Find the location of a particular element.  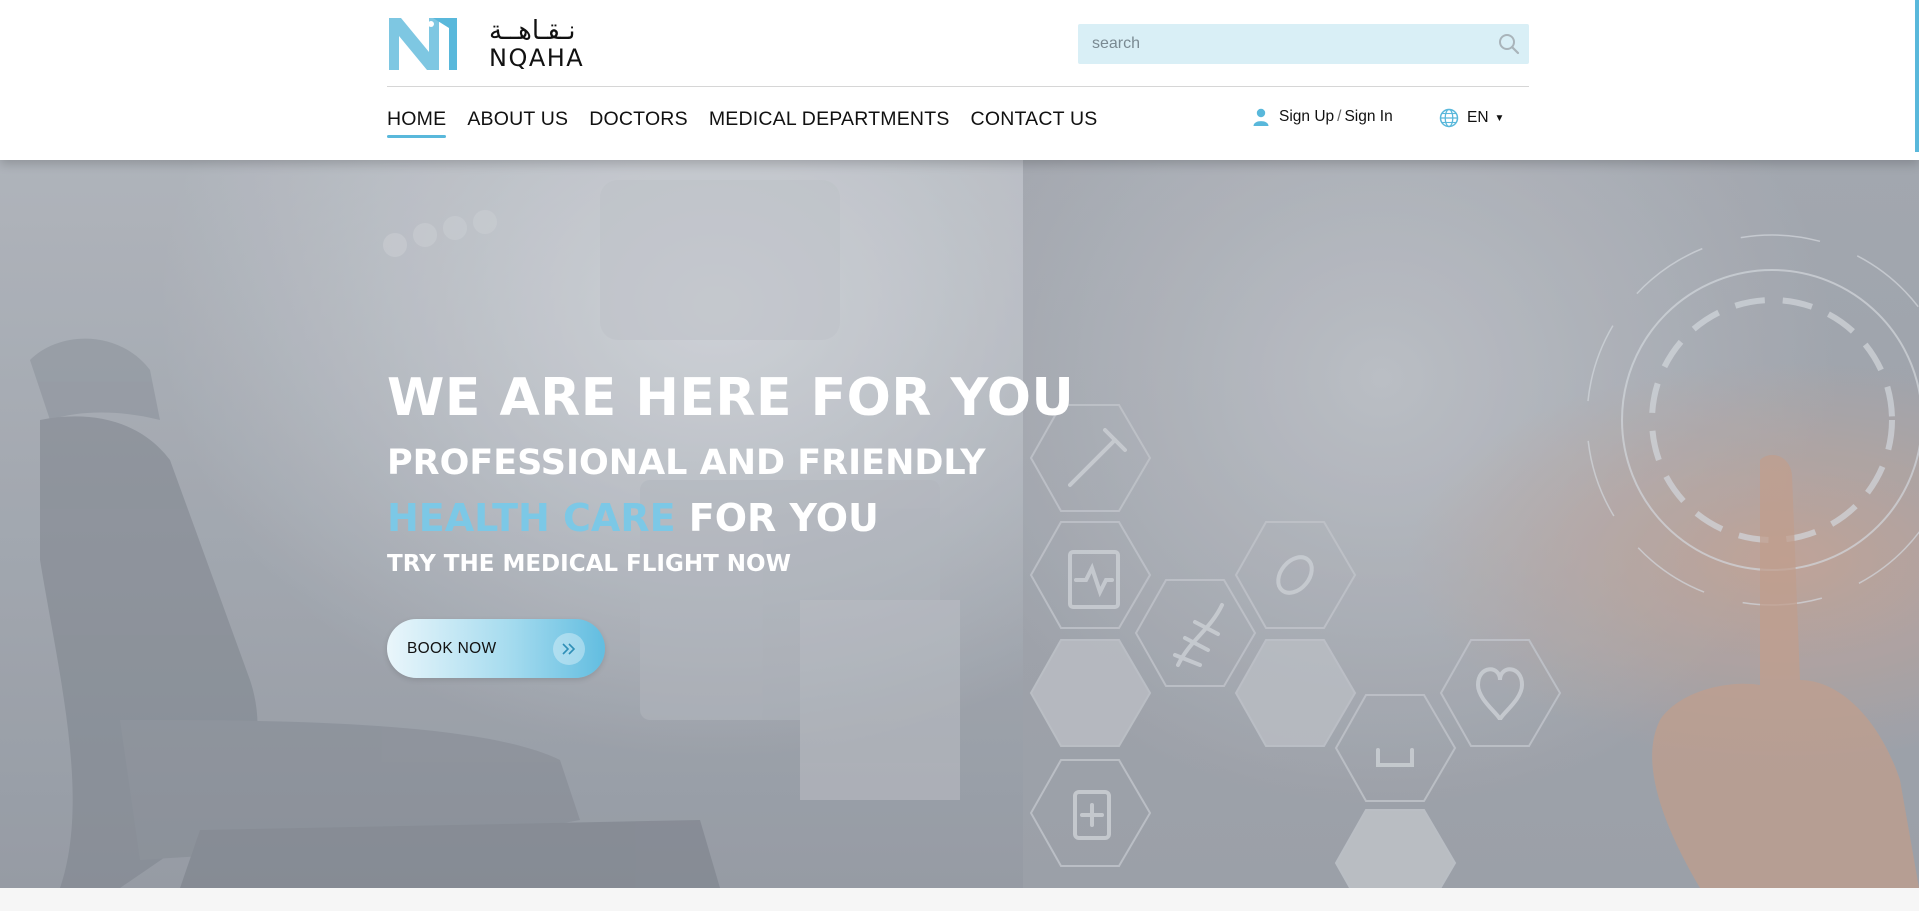

account-links: Sign Up / Sign In is located at coordinates (1323, 117).